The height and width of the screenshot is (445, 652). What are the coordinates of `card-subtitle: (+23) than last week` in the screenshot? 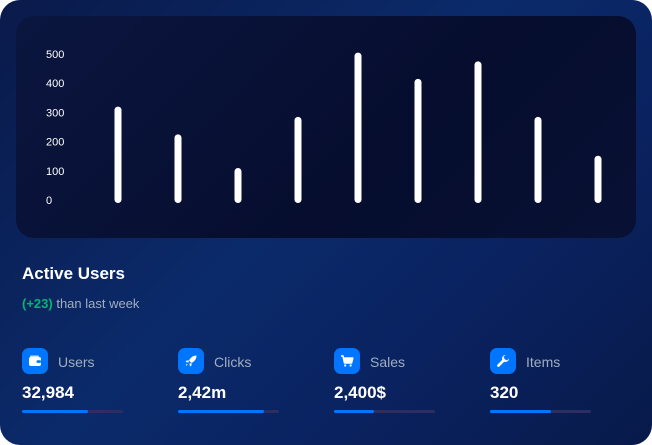 It's located at (80, 303).